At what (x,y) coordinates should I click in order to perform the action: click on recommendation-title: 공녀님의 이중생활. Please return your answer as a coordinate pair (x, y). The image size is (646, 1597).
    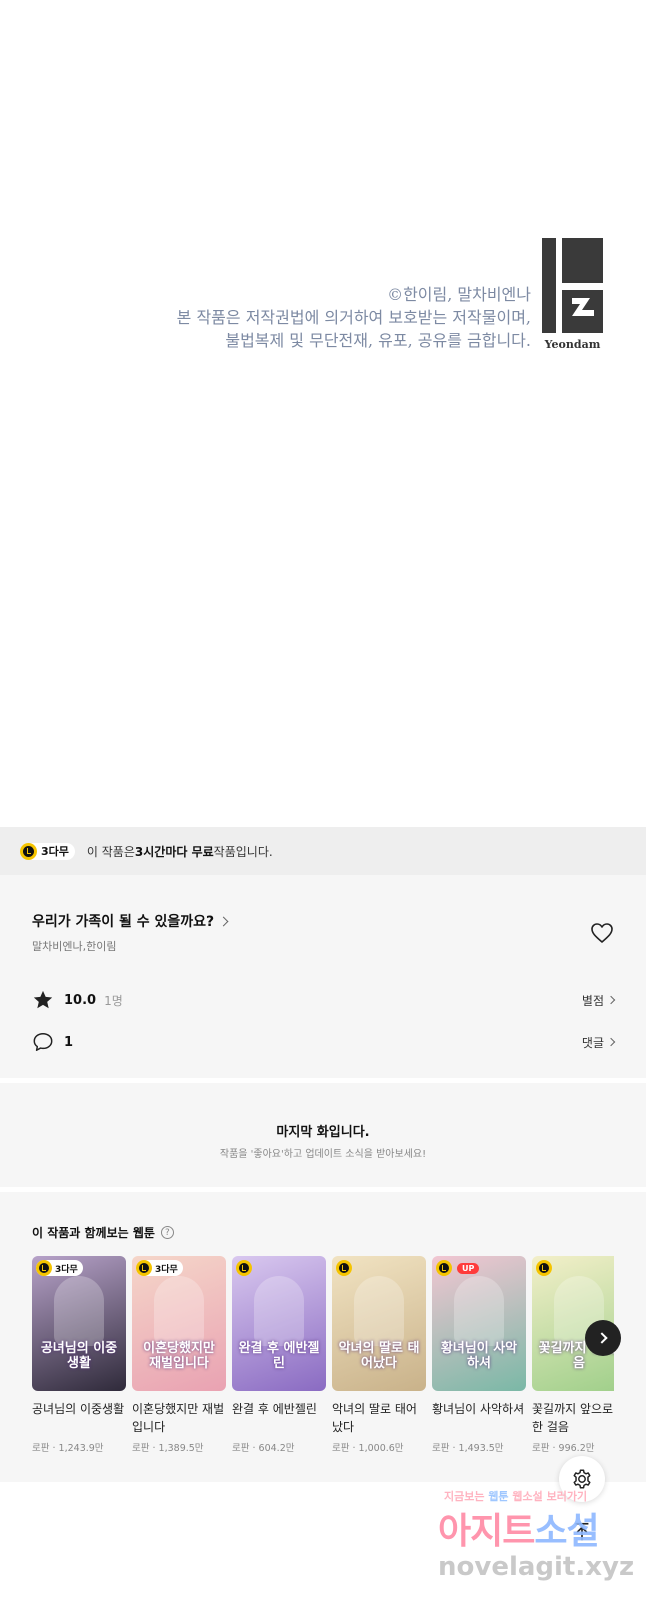
    Looking at the image, I should click on (78, 1409).